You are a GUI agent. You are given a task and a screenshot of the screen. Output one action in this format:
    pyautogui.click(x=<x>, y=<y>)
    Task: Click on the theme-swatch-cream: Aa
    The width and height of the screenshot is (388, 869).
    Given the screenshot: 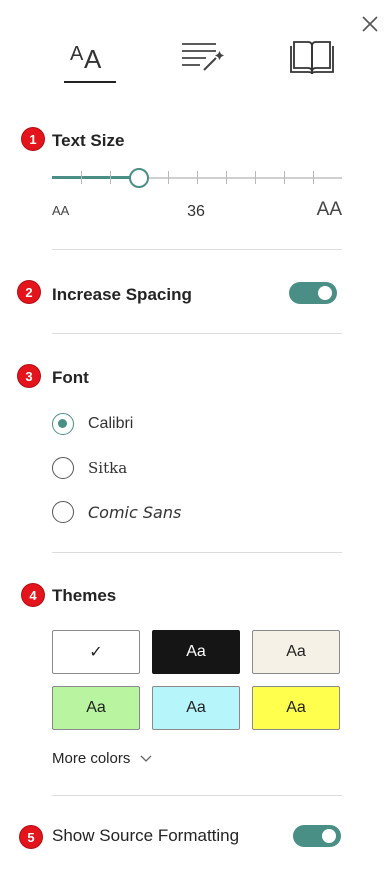 What is the action you would take?
    pyautogui.click(x=296, y=652)
    